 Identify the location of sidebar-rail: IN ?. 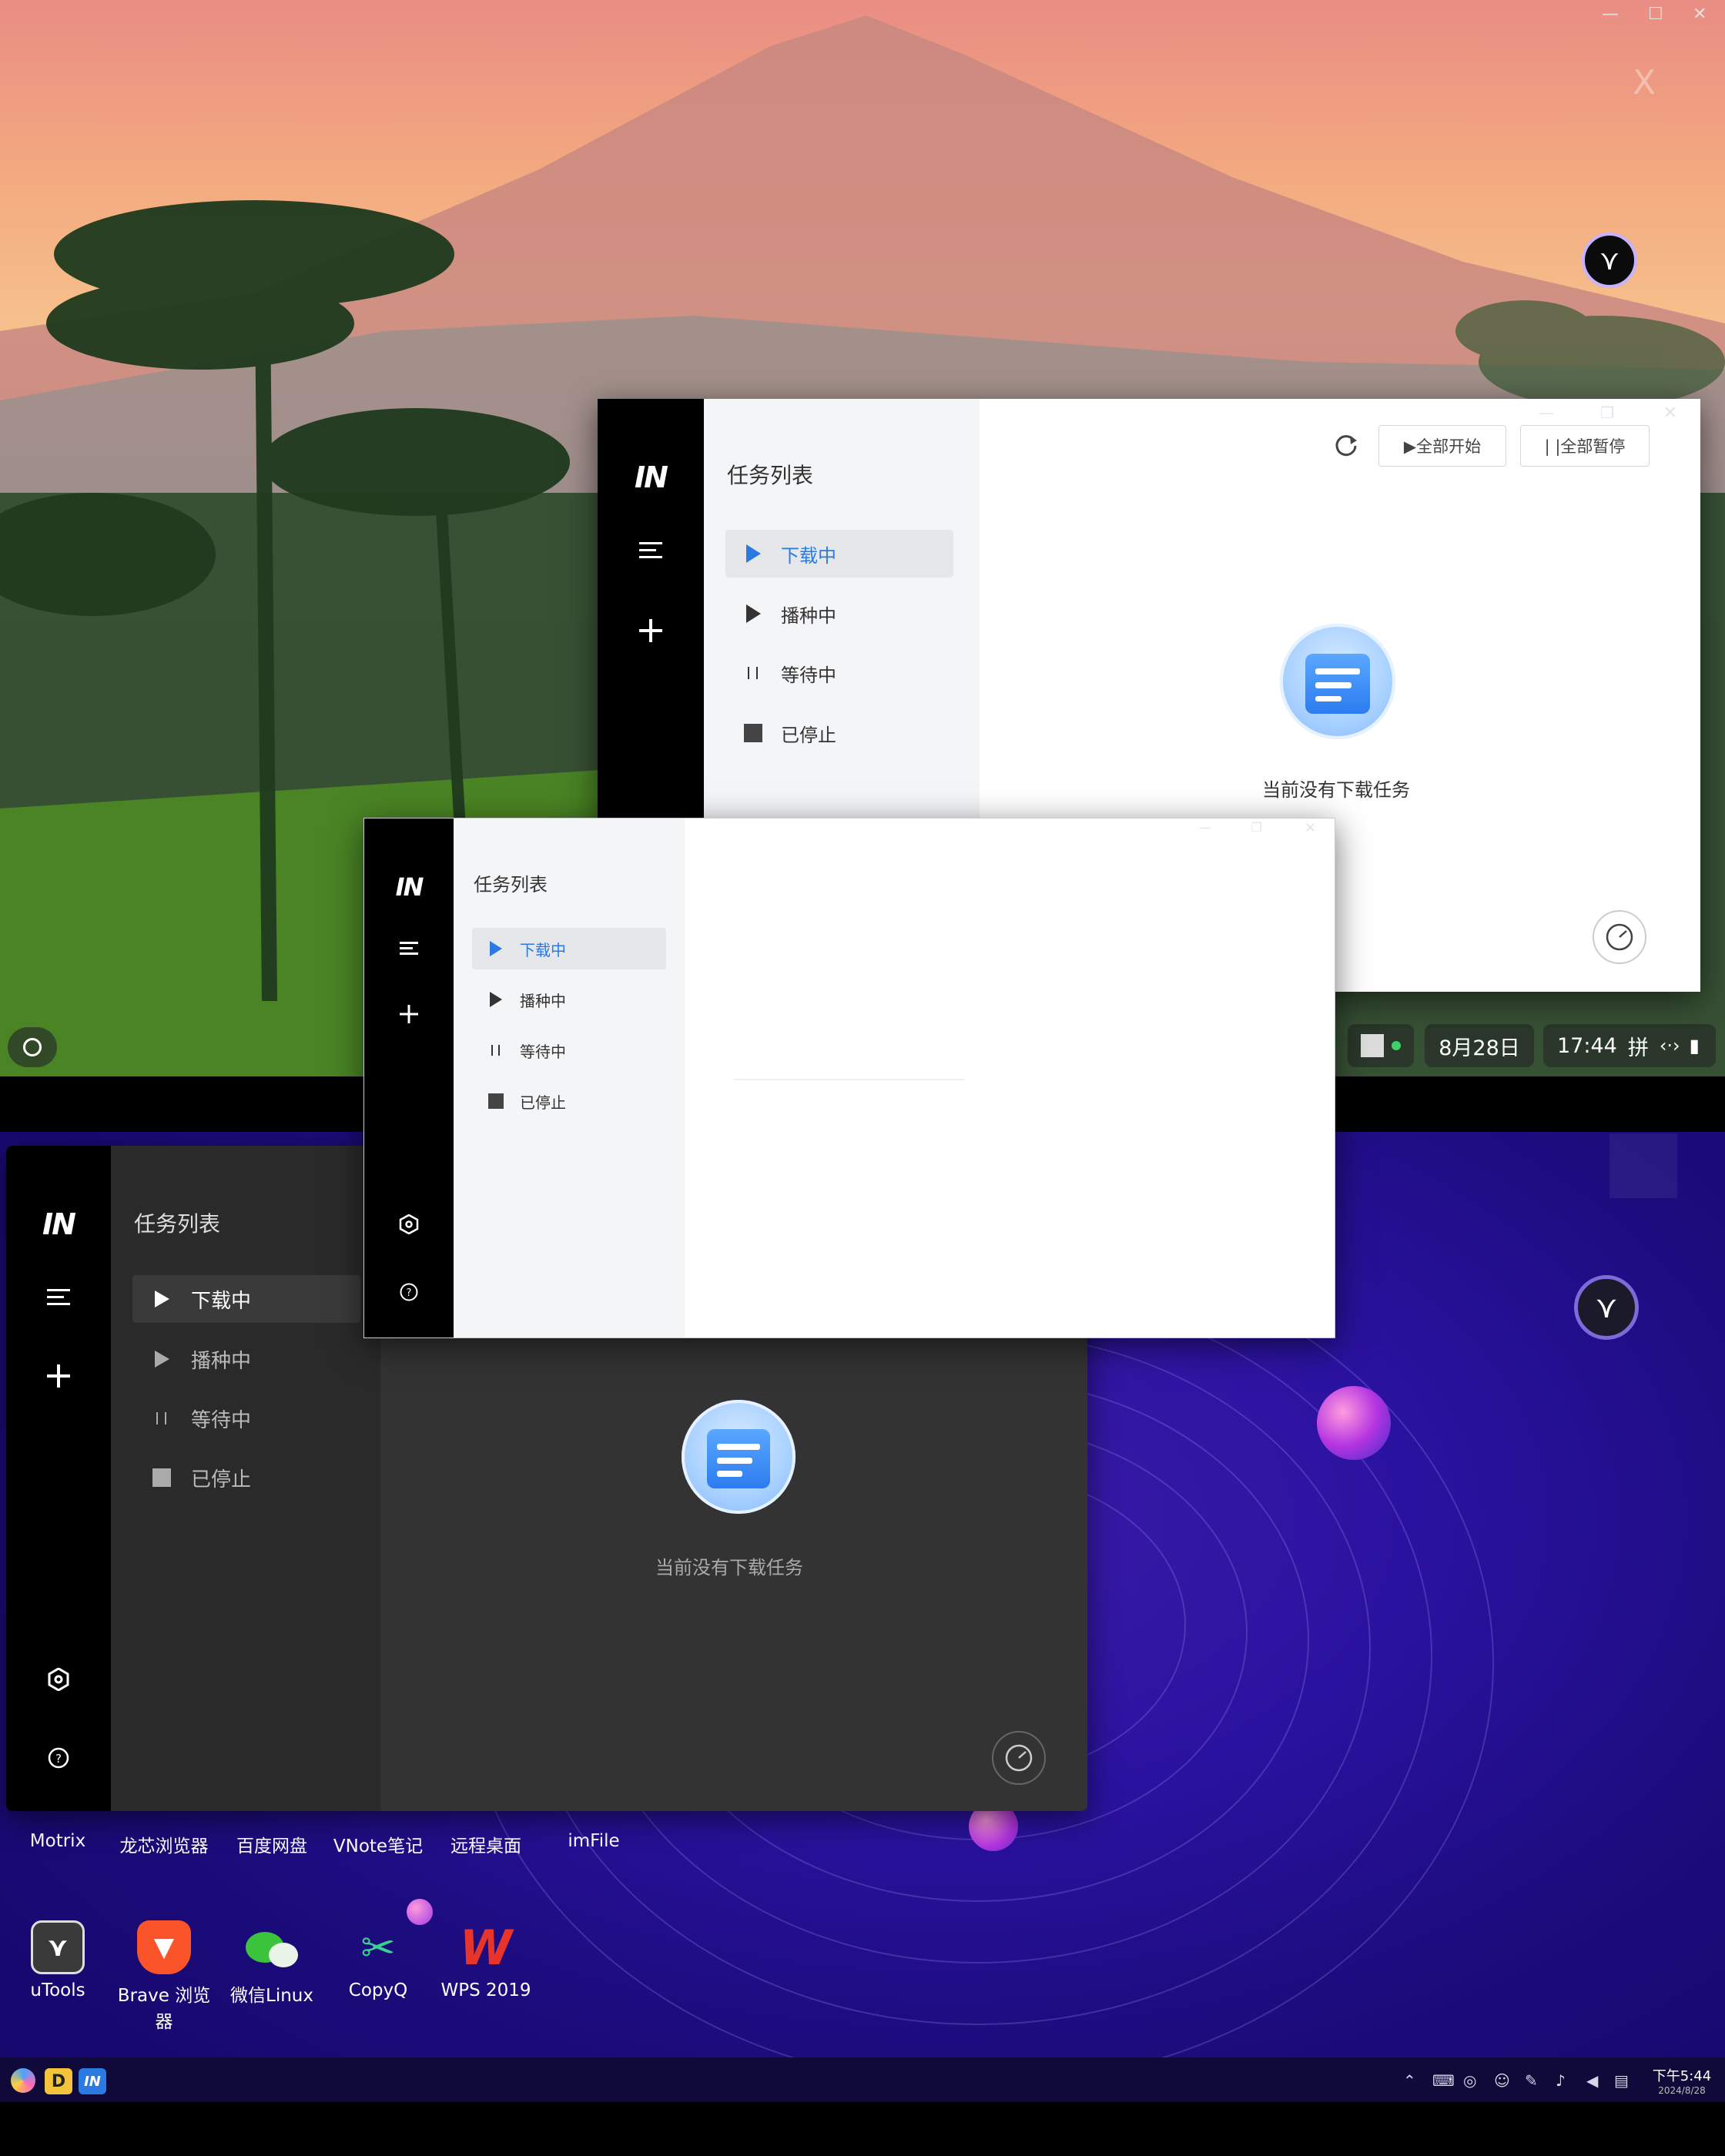
(409, 1078).